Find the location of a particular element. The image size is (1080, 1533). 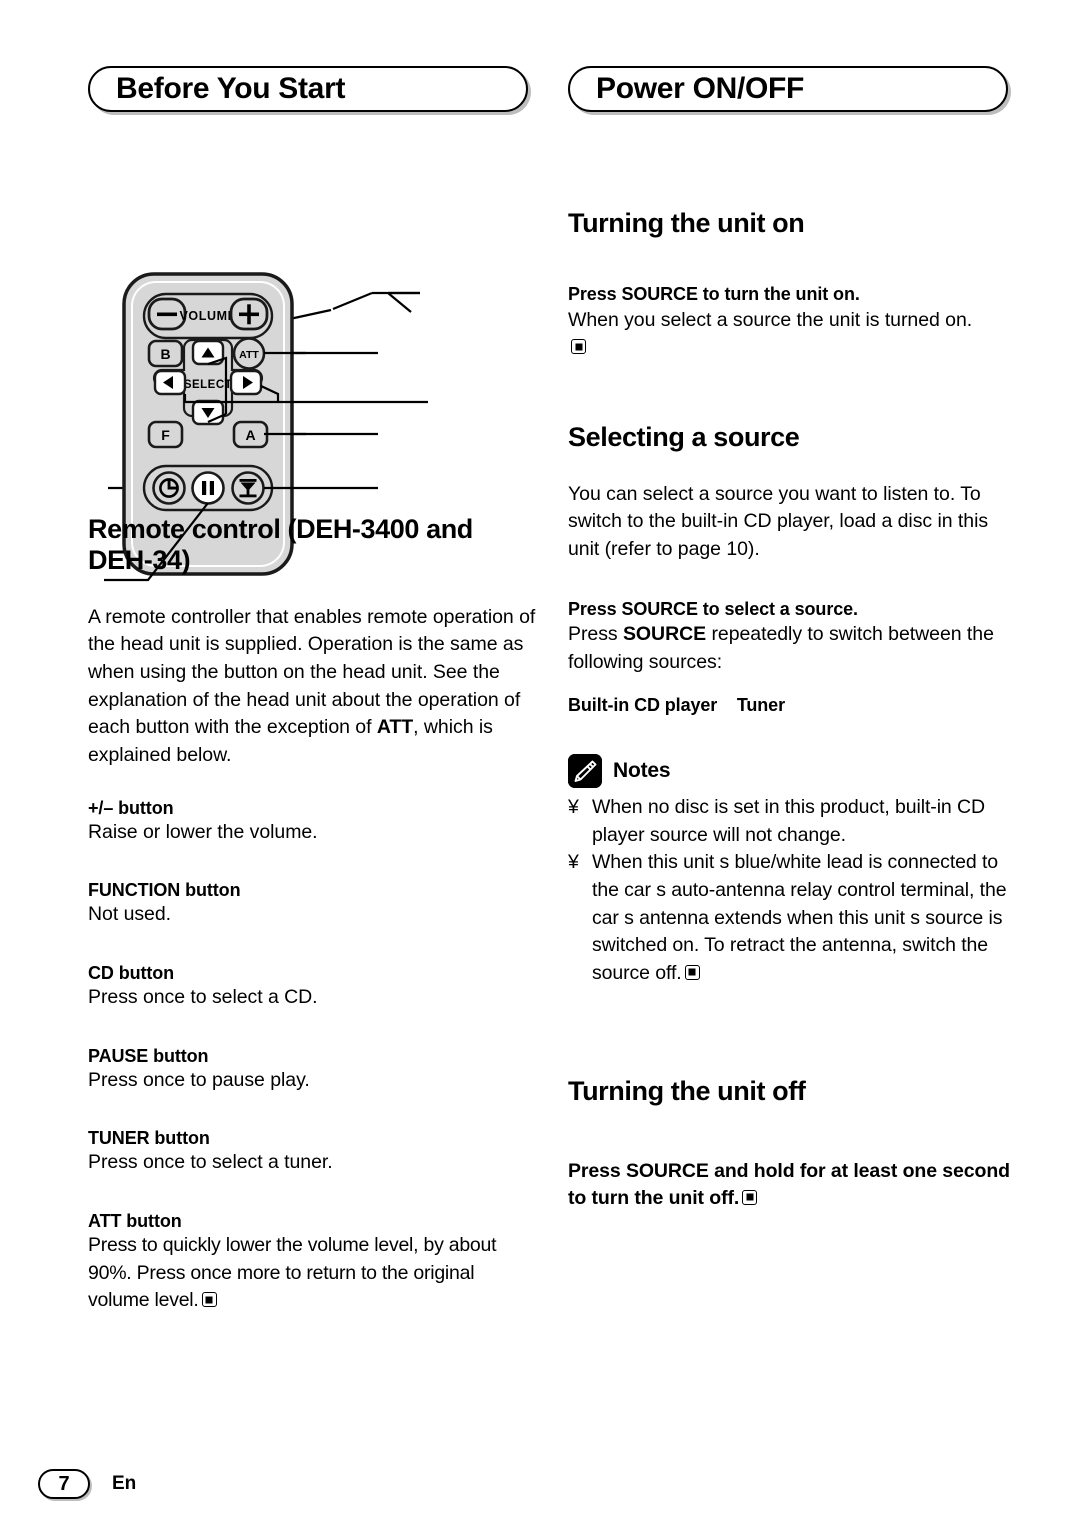

button-entry-title: PAUSE button is located at coordinates (148, 1055).